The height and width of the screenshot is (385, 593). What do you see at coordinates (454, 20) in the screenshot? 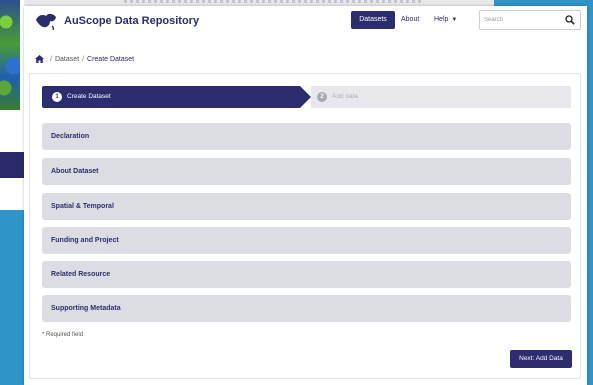
I see `caret-down-icon: ▼` at bounding box center [454, 20].